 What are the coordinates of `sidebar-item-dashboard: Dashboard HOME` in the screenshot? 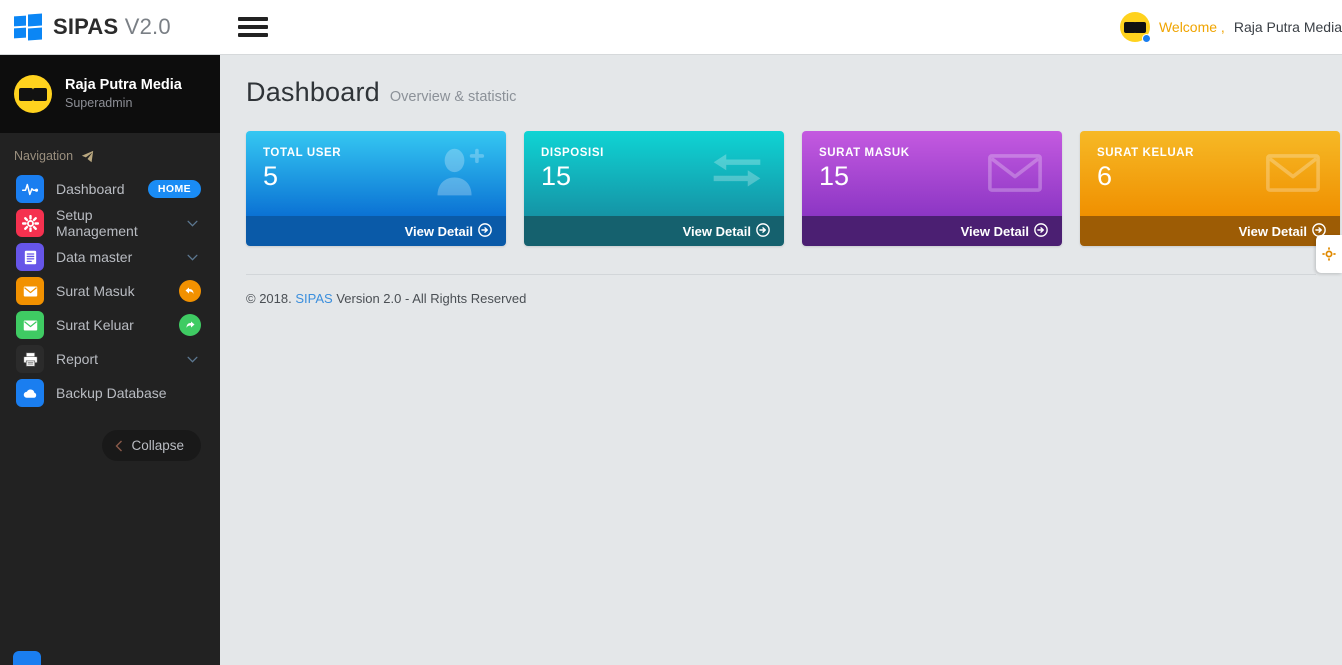 It's located at (110, 189).